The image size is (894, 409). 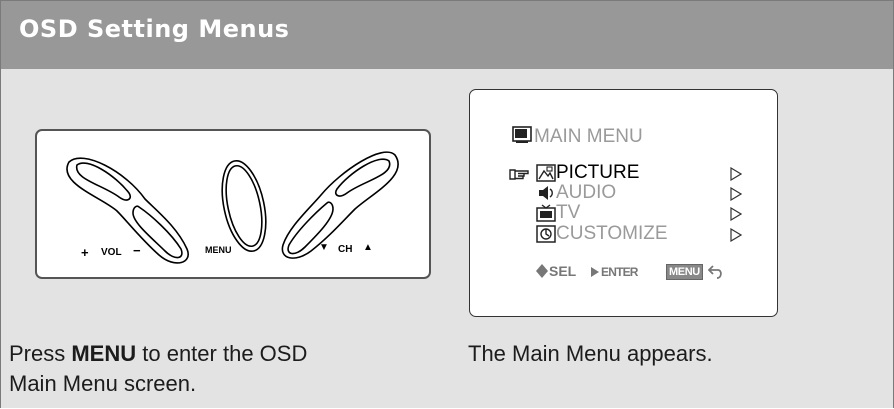 What do you see at coordinates (345, 249) in the screenshot?
I see `ch-label: CH` at bounding box center [345, 249].